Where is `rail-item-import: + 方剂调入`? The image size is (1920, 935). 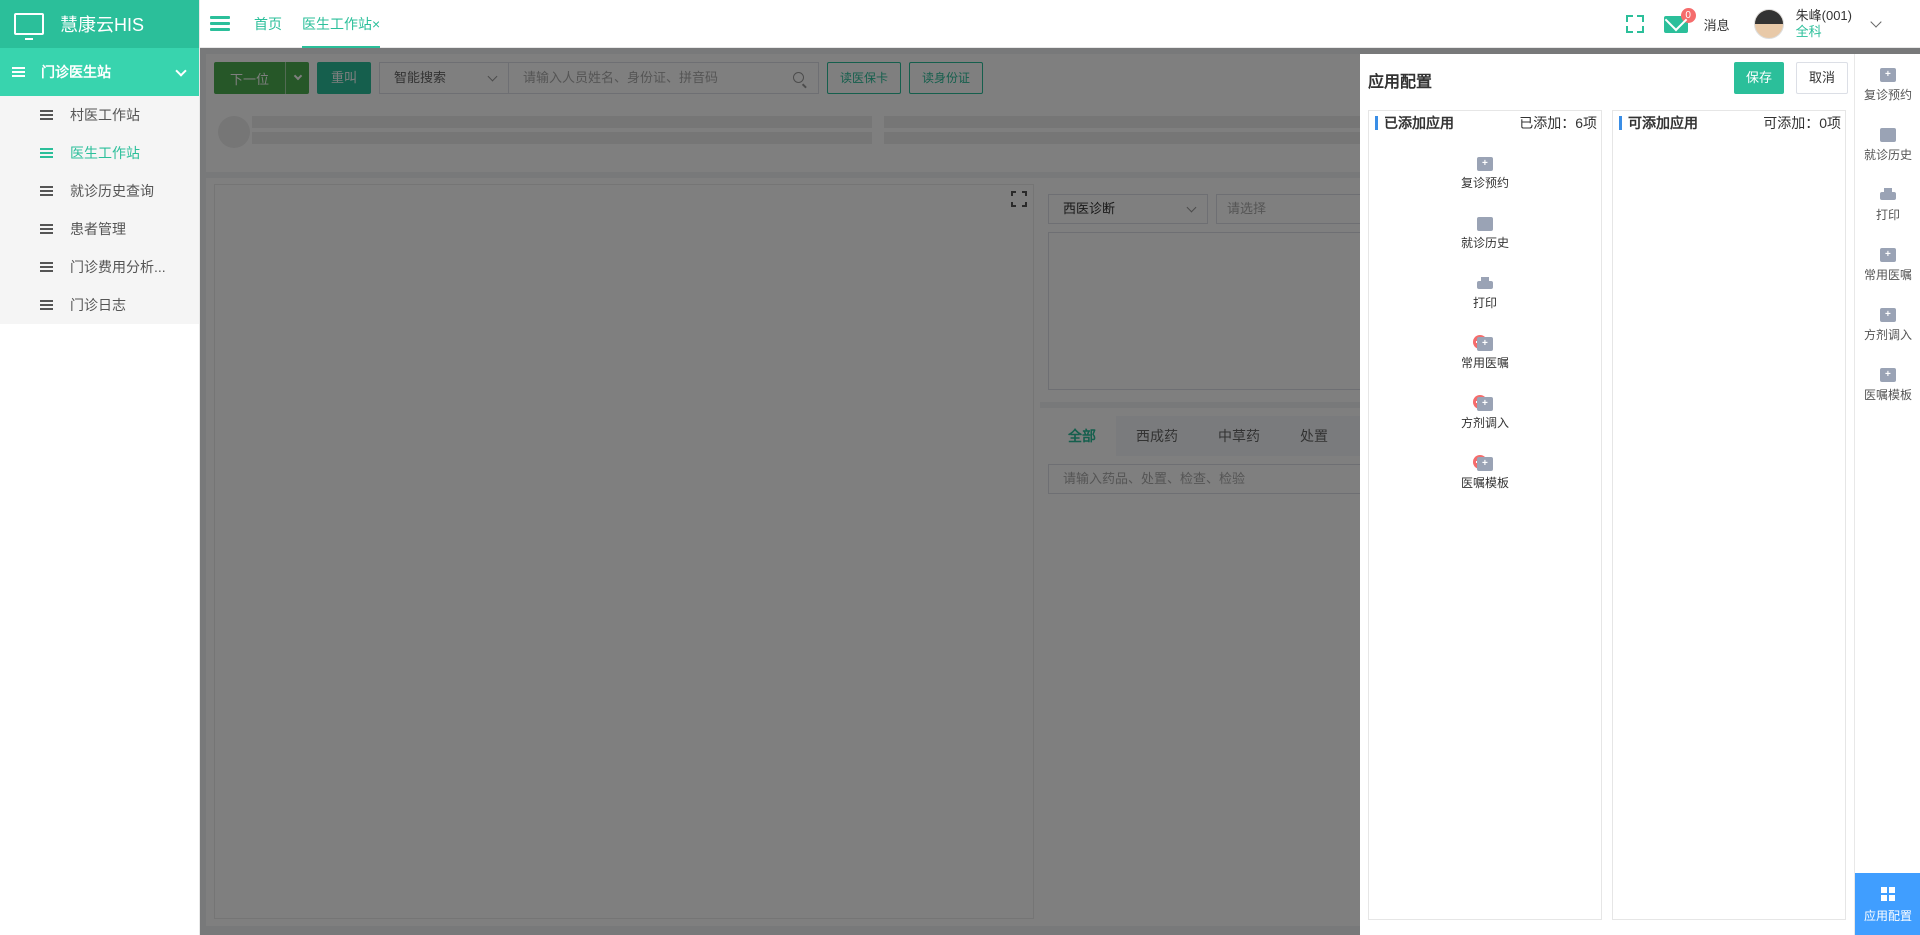 rail-item-import: + 方剂调入 is located at coordinates (1887, 330).